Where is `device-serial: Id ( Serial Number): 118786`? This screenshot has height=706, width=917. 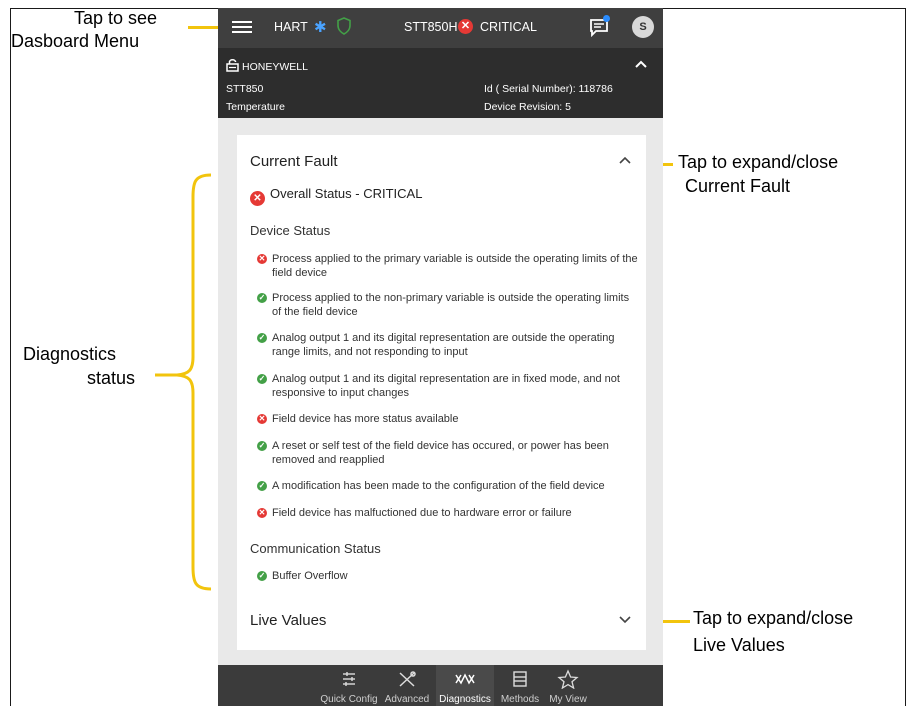 device-serial: Id ( Serial Number): 118786 is located at coordinates (548, 89).